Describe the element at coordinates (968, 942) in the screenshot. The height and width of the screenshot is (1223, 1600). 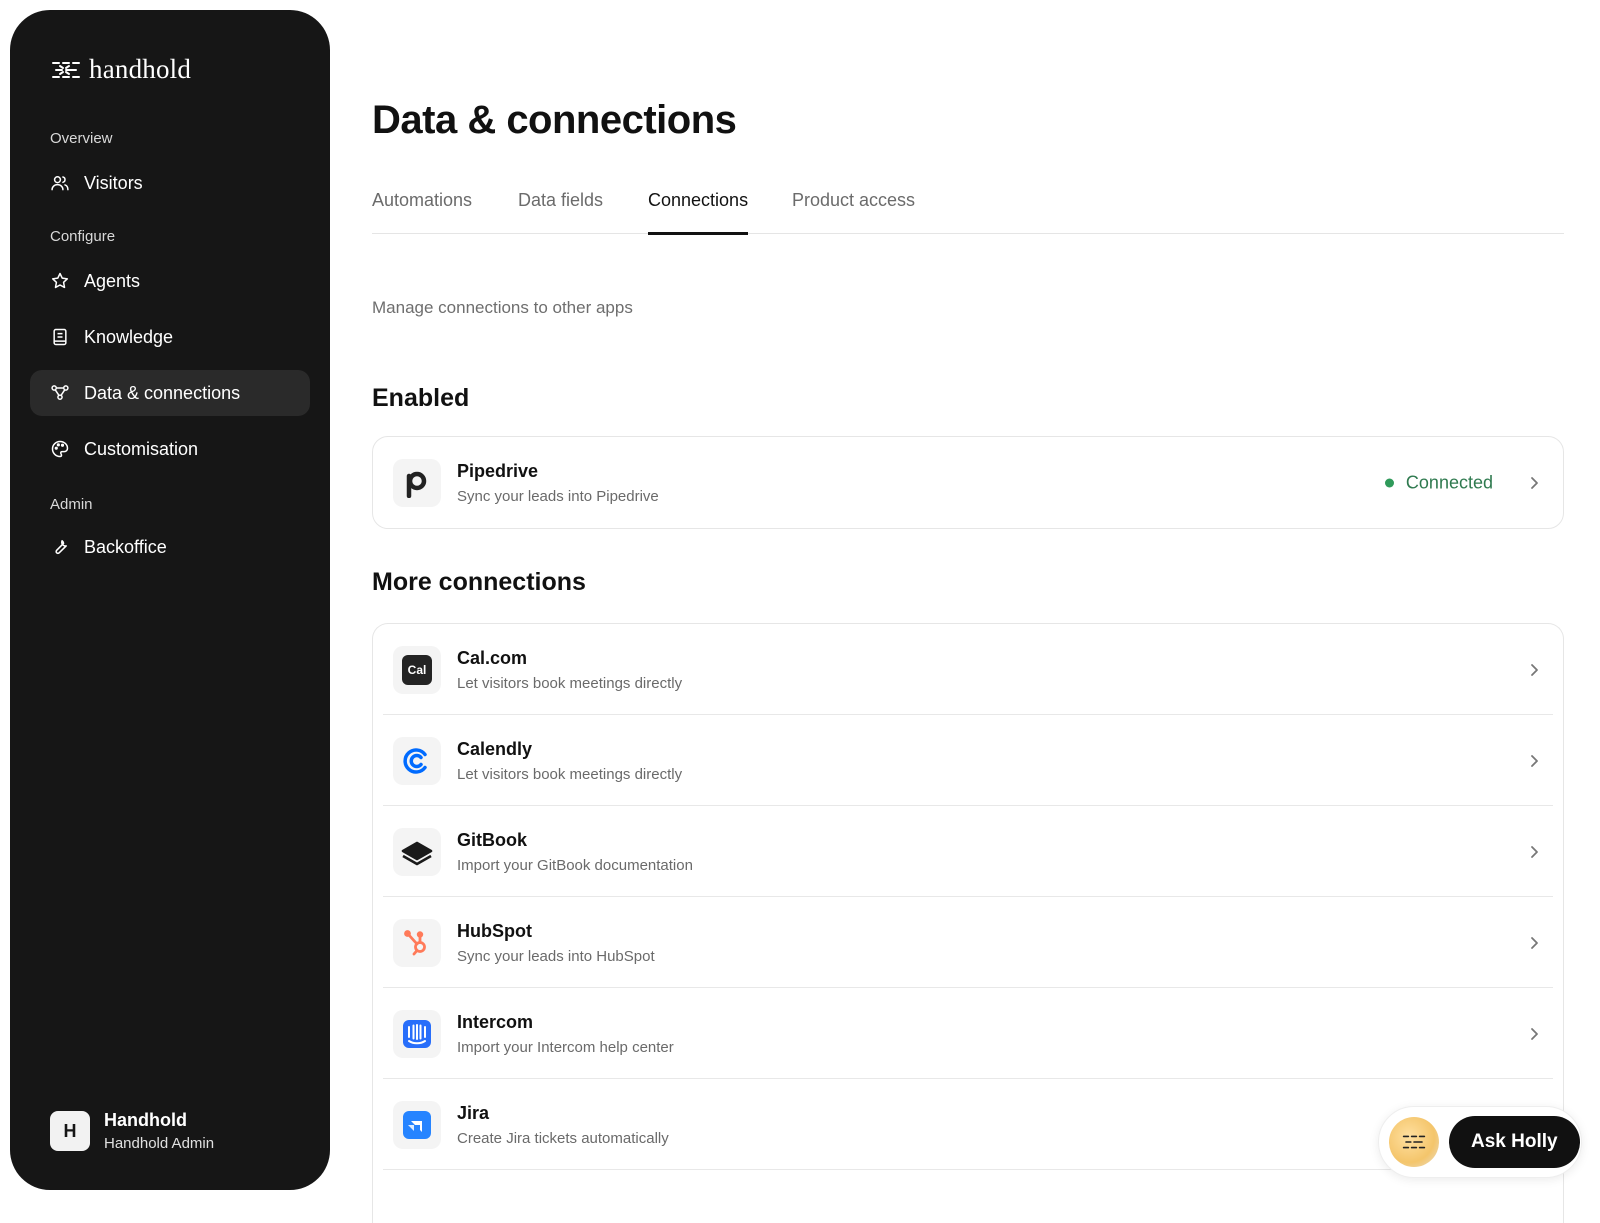
I see `connection-row-hubspot: HubSpot Sync your leads into HubSpot` at that location.